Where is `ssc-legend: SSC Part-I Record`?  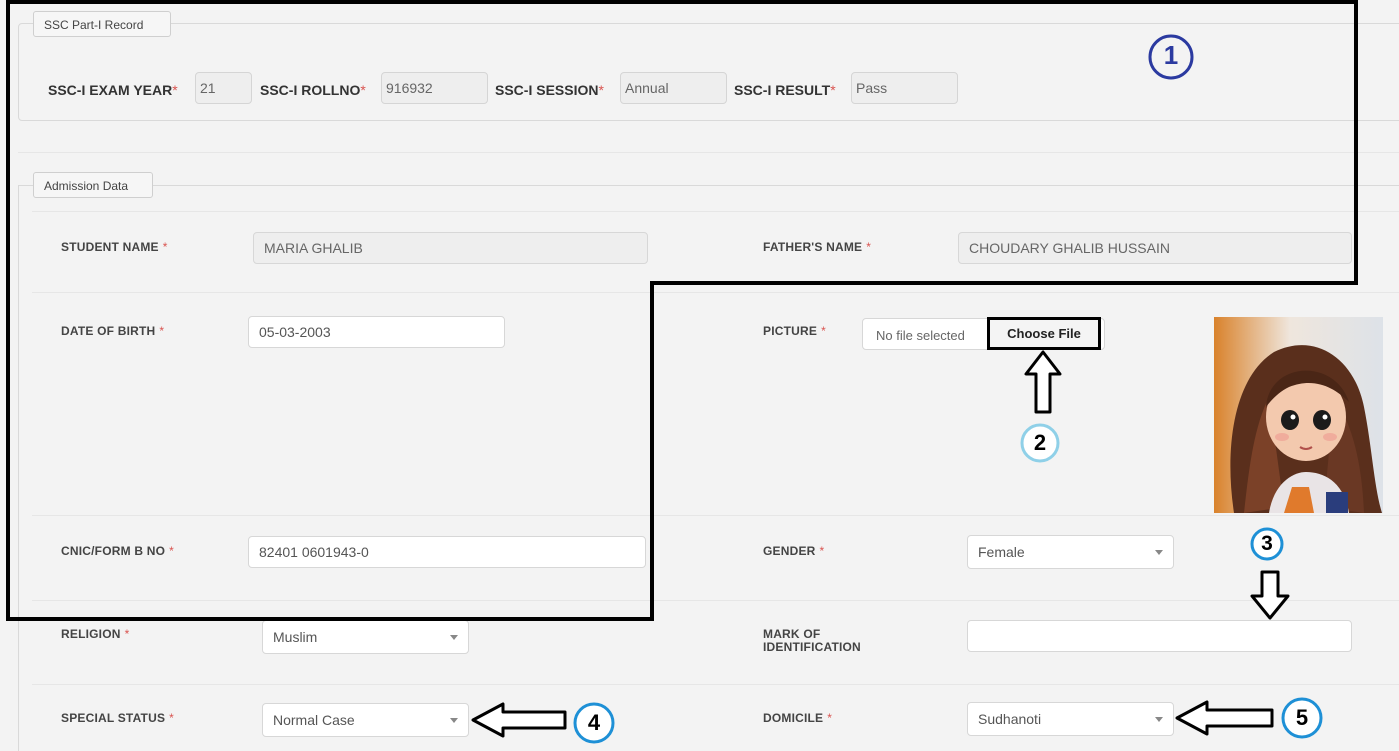 ssc-legend: SSC Part-I Record is located at coordinates (102, 24).